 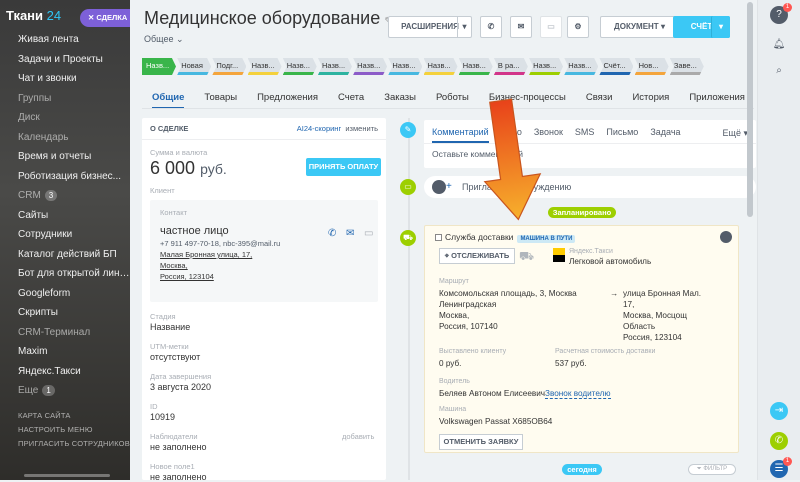 I want to click on deal-amount: 6 000 руб., so click(x=188, y=168).